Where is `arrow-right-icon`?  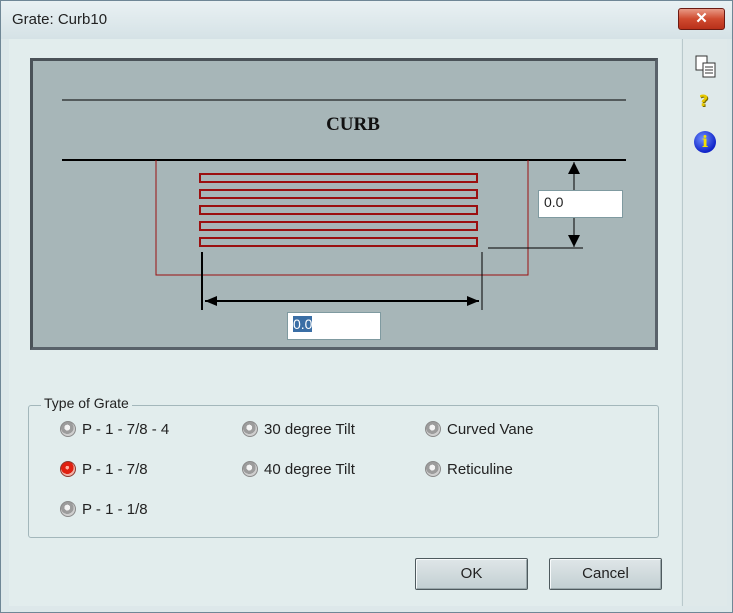
arrow-right-icon is located at coordinates (473, 301).